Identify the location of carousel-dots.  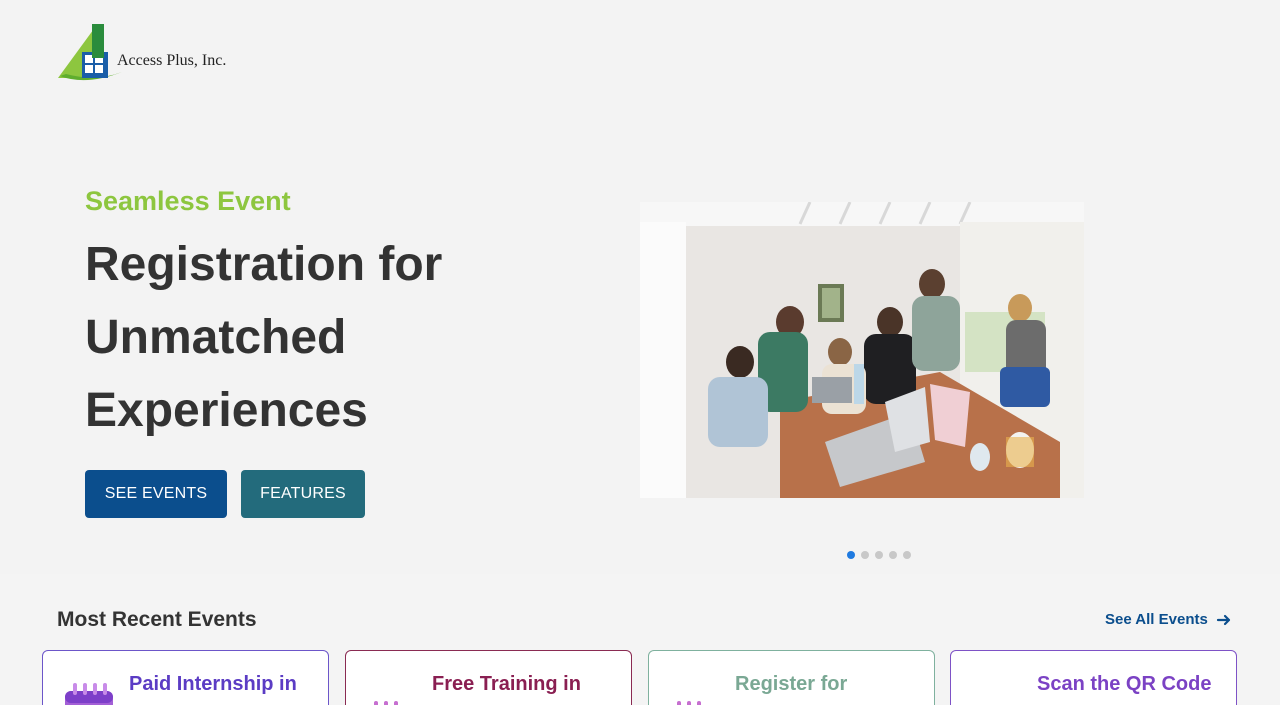
(879, 555).